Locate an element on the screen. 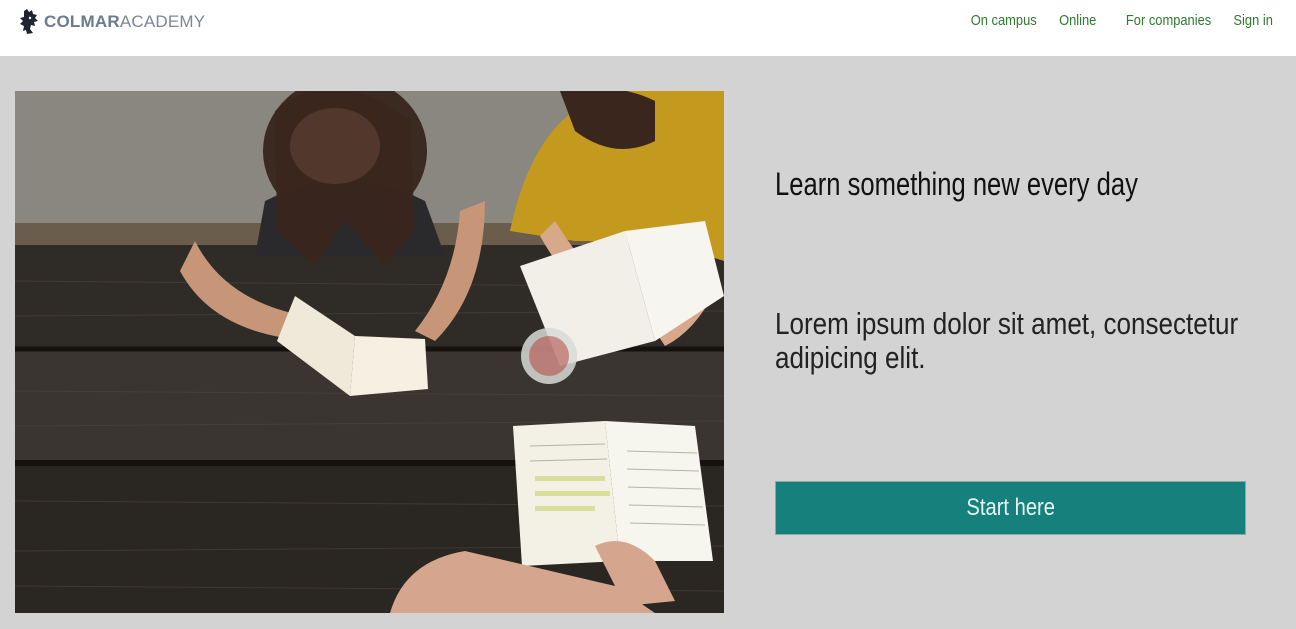 This screenshot has height=629, width=1296. nav-link-on-campus: On campus is located at coordinates (1004, 20).